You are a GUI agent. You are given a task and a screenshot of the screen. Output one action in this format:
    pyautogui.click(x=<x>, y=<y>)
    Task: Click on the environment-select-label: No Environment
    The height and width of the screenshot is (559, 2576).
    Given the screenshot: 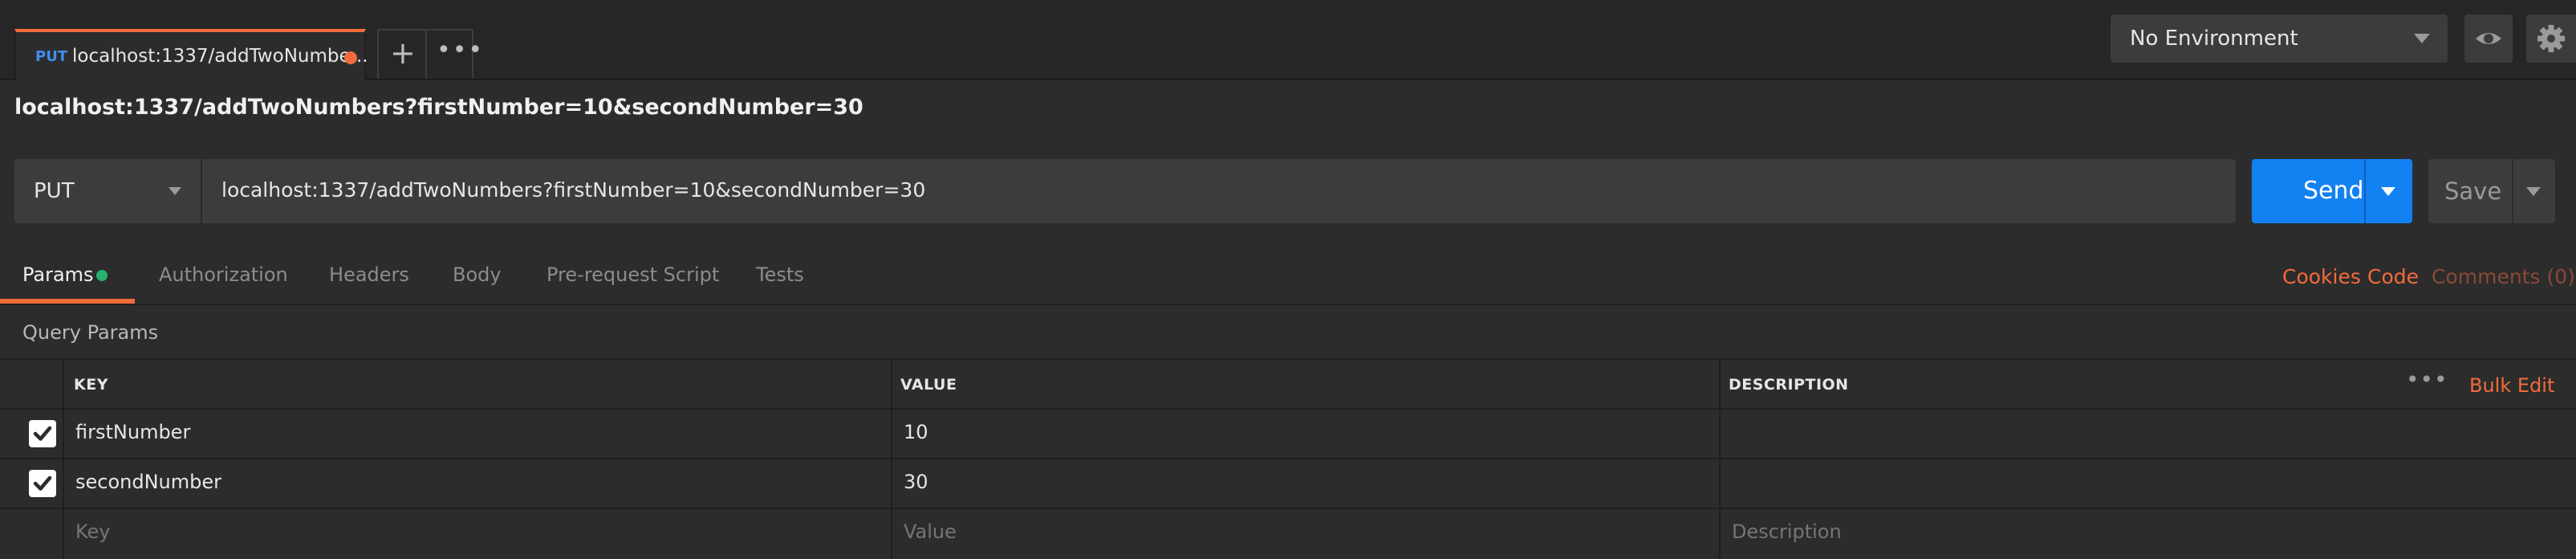 What is the action you would take?
    pyautogui.click(x=2214, y=39)
    